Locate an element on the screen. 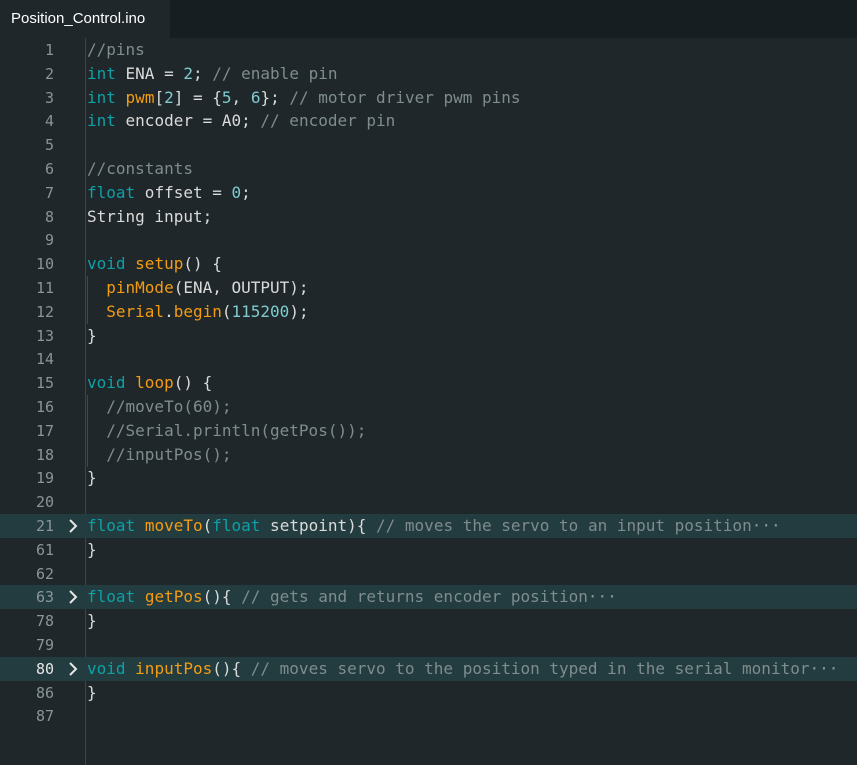  line-number: 80 is located at coordinates (44, 668).